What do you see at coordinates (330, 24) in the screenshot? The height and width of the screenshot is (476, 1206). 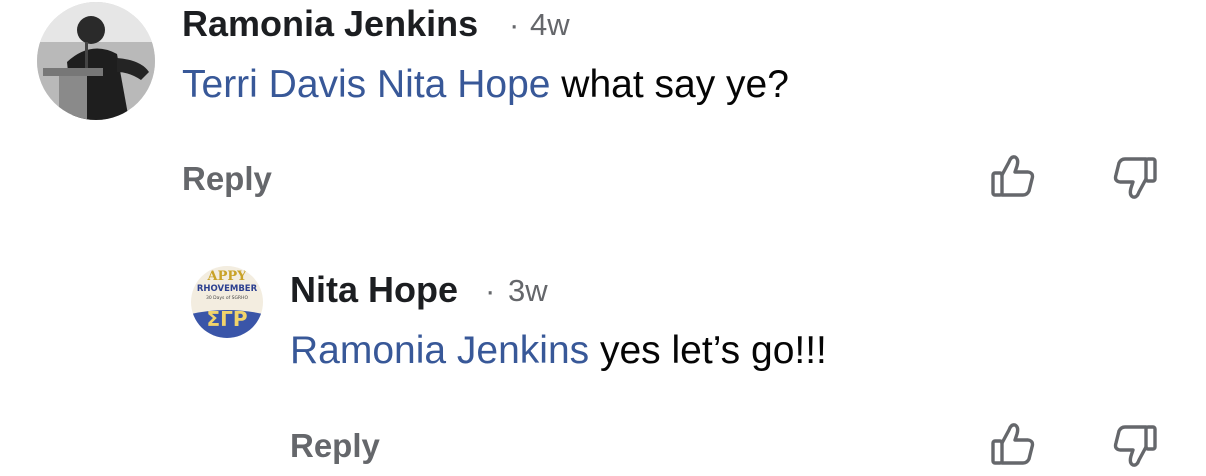 I see `comment-author: Ramonia Jenkins` at bounding box center [330, 24].